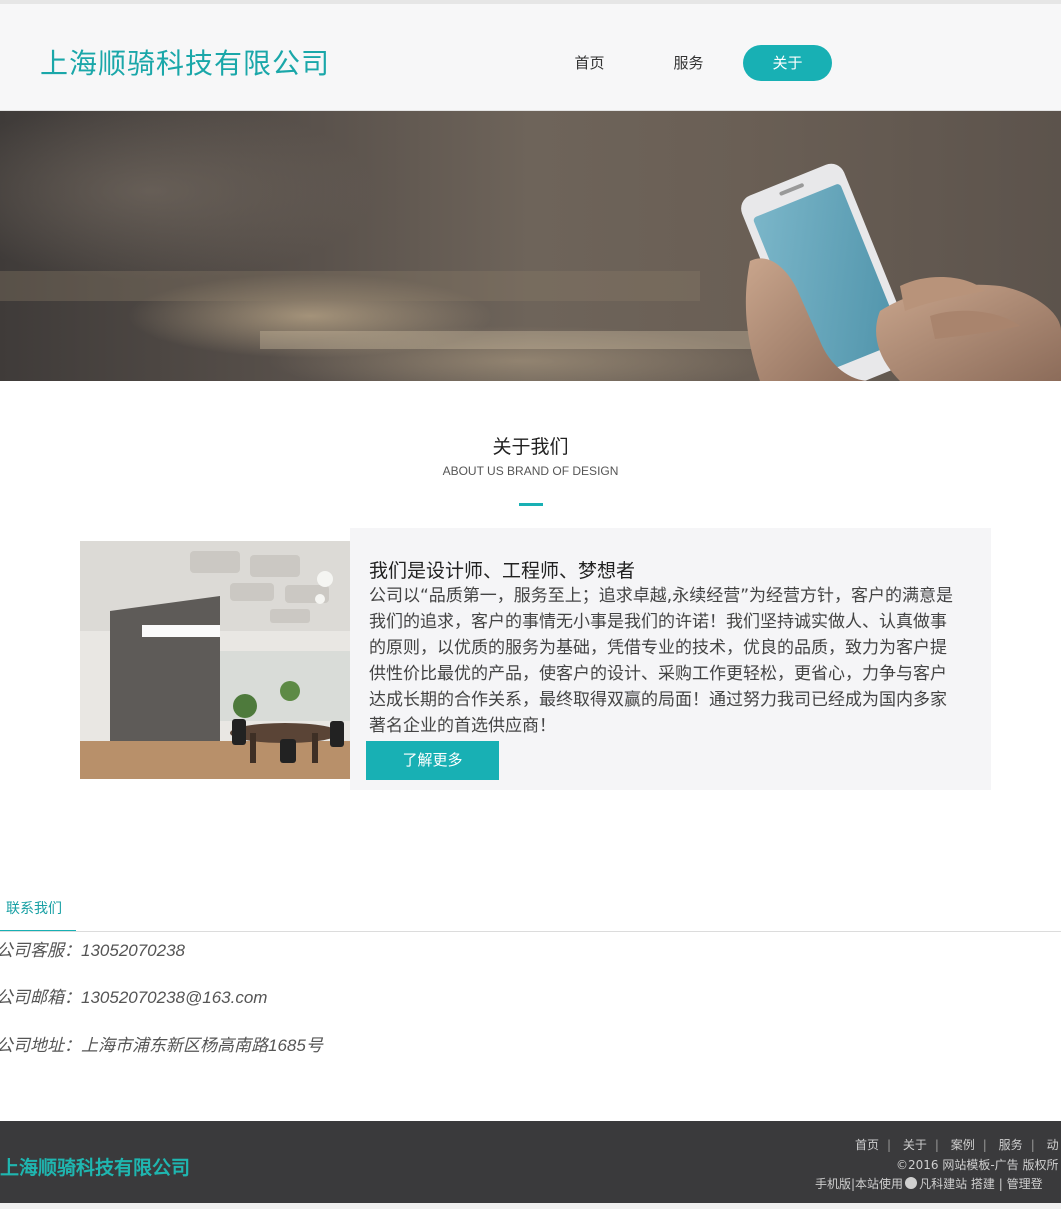  Describe the element at coordinates (432, 760) in the screenshot. I see `learn-more-button: 了解更多` at that location.